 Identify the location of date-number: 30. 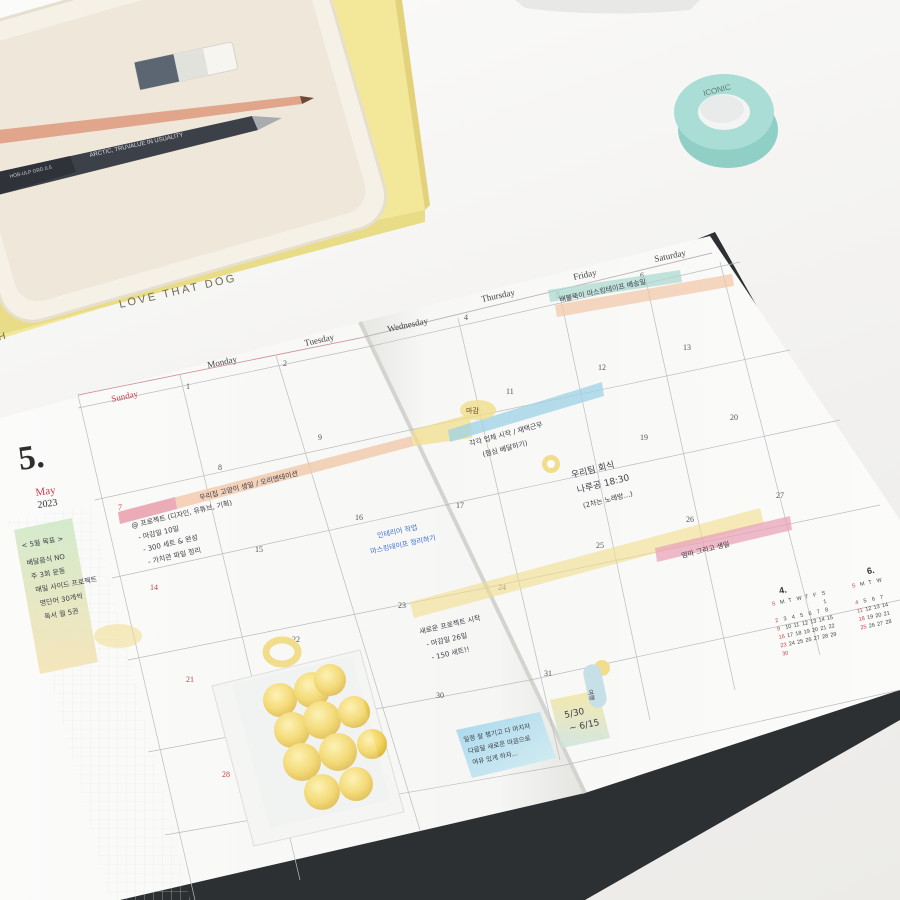
(440, 695).